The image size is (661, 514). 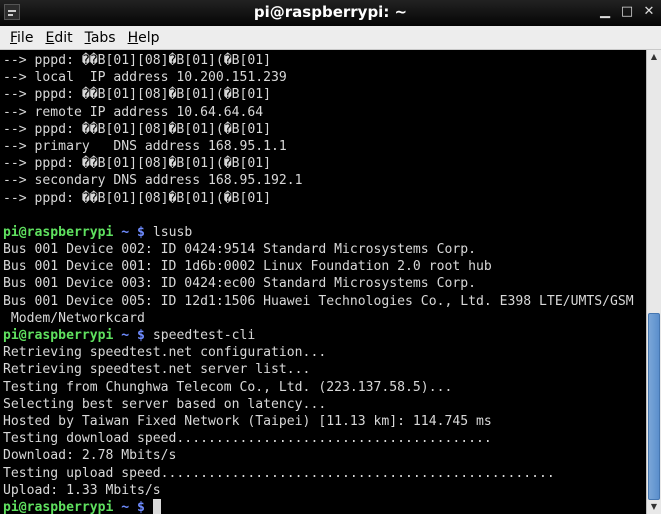 What do you see at coordinates (172, 232) in the screenshot?
I see `command-text: lsusb` at bounding box center [172, 232].